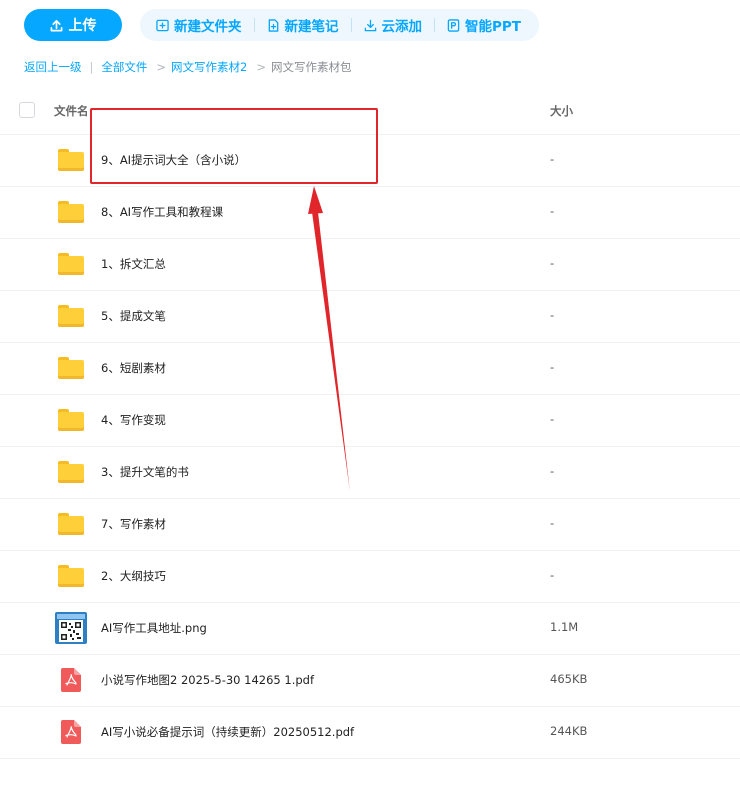  I want to click on file-name: 1、拆文汇总, so click(133, 264).